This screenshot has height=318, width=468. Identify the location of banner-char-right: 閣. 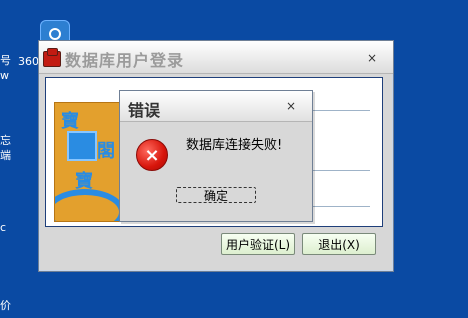
(106, 151).